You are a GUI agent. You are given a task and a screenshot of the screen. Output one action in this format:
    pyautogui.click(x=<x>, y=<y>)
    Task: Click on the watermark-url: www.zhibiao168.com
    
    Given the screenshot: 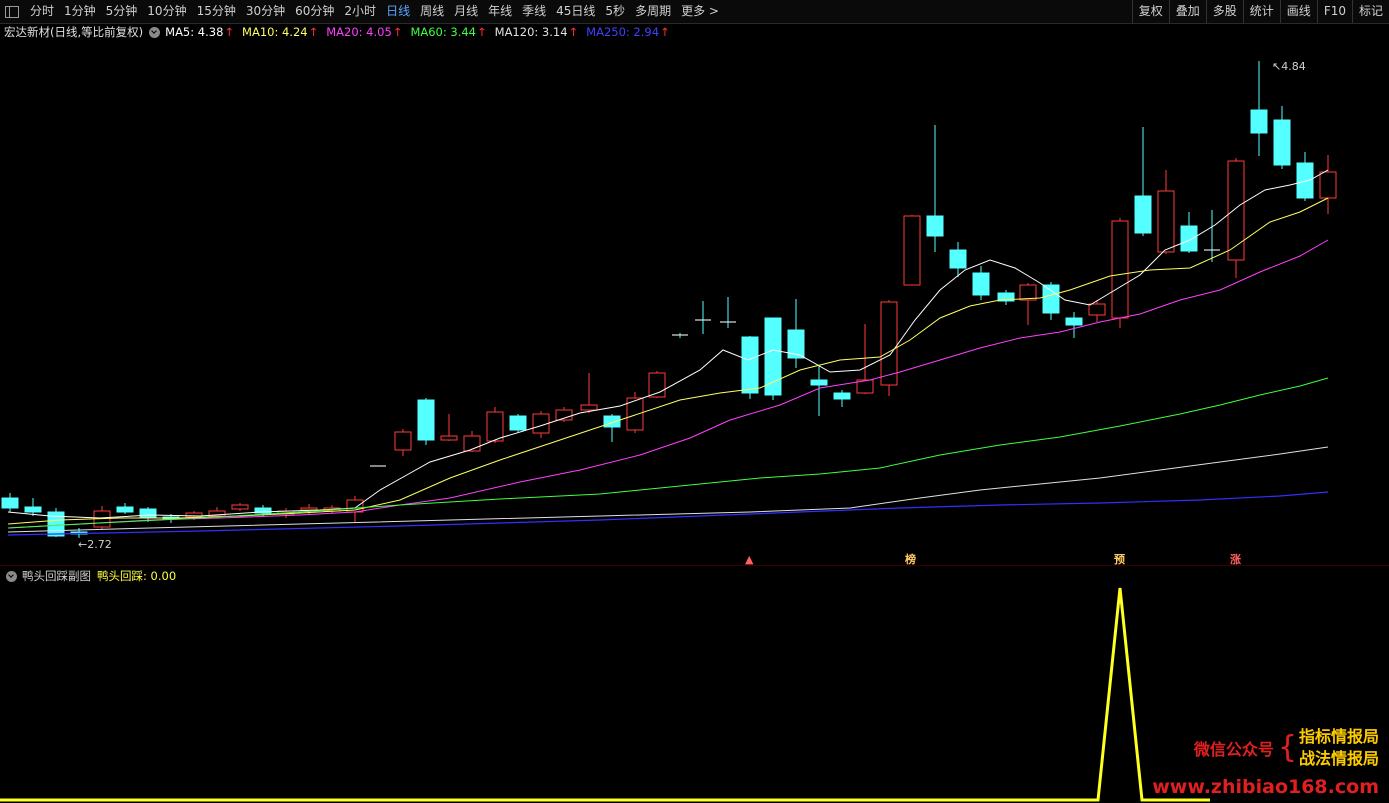 What is the action you would take?
    pyautogui.click(x=1265, y=787)
    